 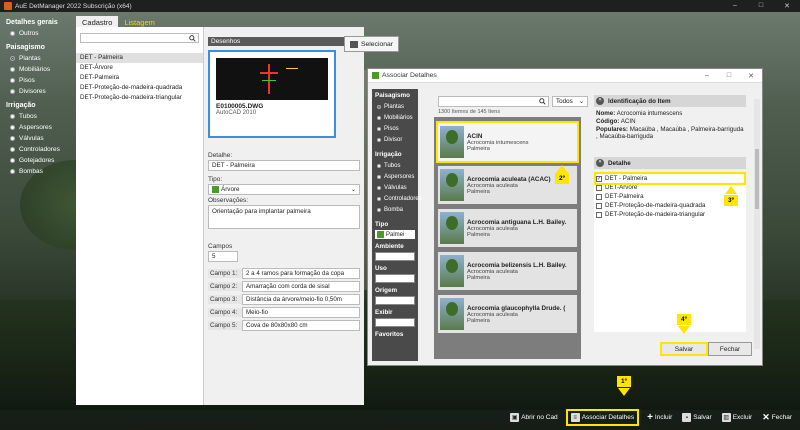 I want to click on dialog-minimize-button: –, so click(x=707, y=76).